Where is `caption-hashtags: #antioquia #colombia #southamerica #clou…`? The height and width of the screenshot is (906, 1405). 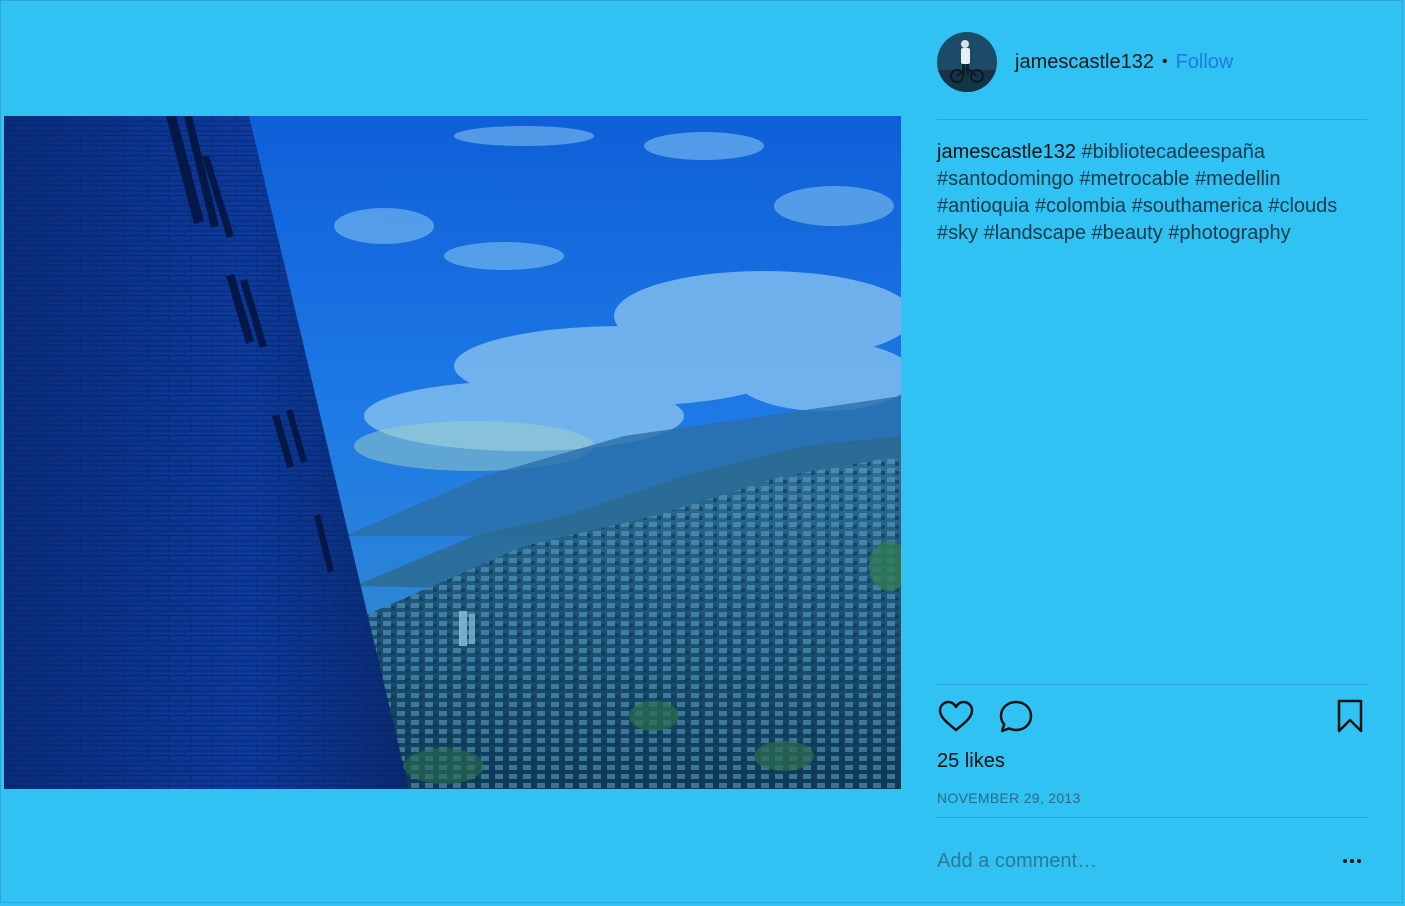 caption-hashtags: #antioquia #colombia #southamerica #clou… is located at coordinates (1152, 206).